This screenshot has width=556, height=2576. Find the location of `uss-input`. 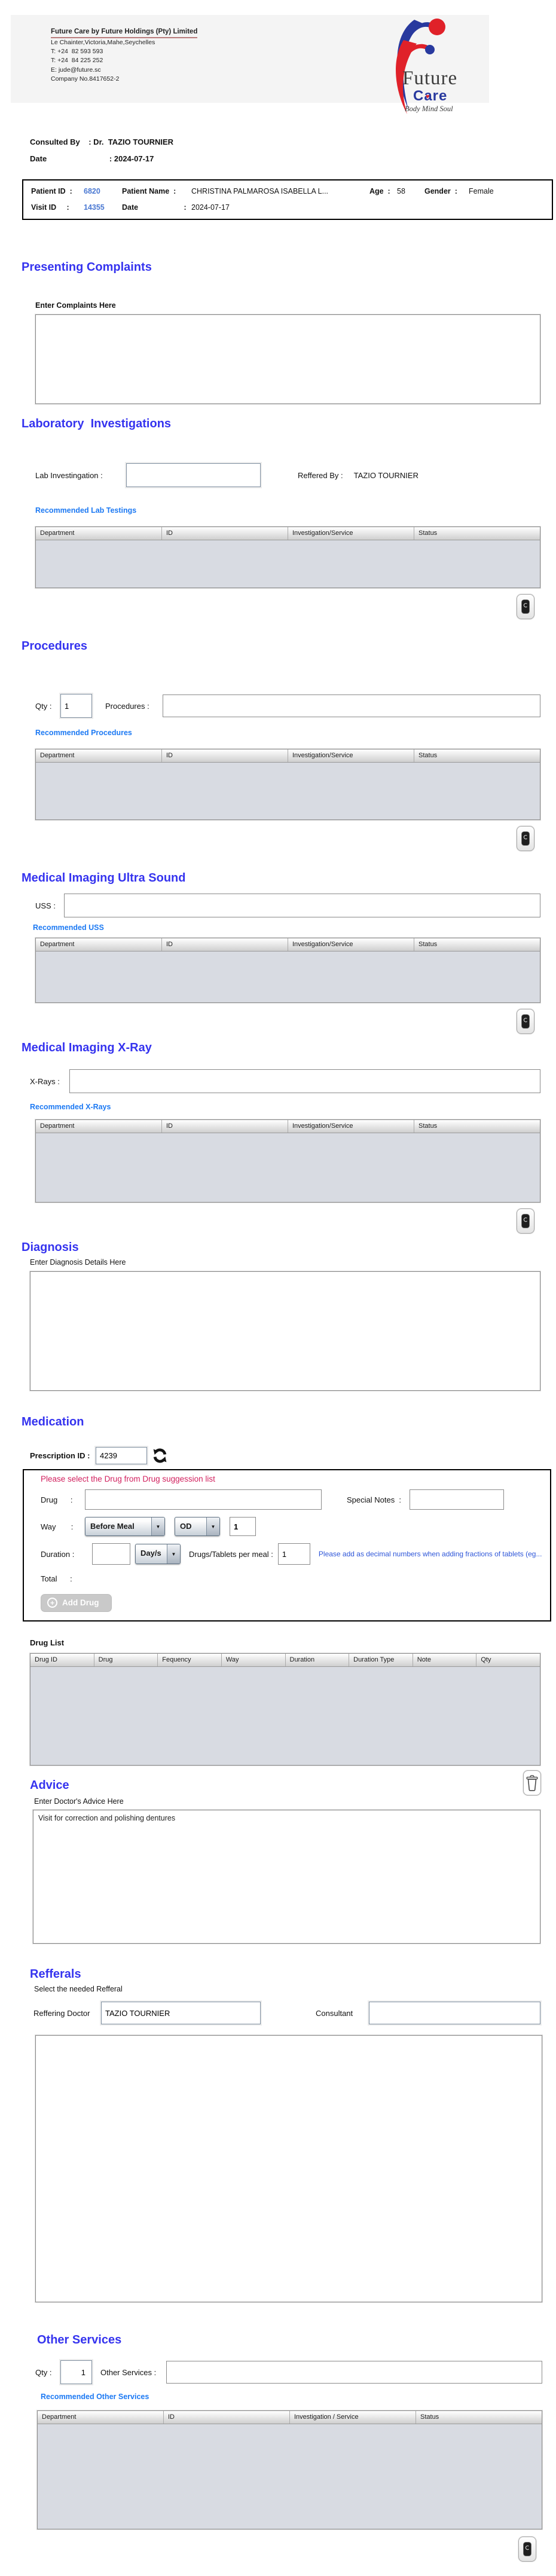

uss-input is located at coordinates (302, 905).